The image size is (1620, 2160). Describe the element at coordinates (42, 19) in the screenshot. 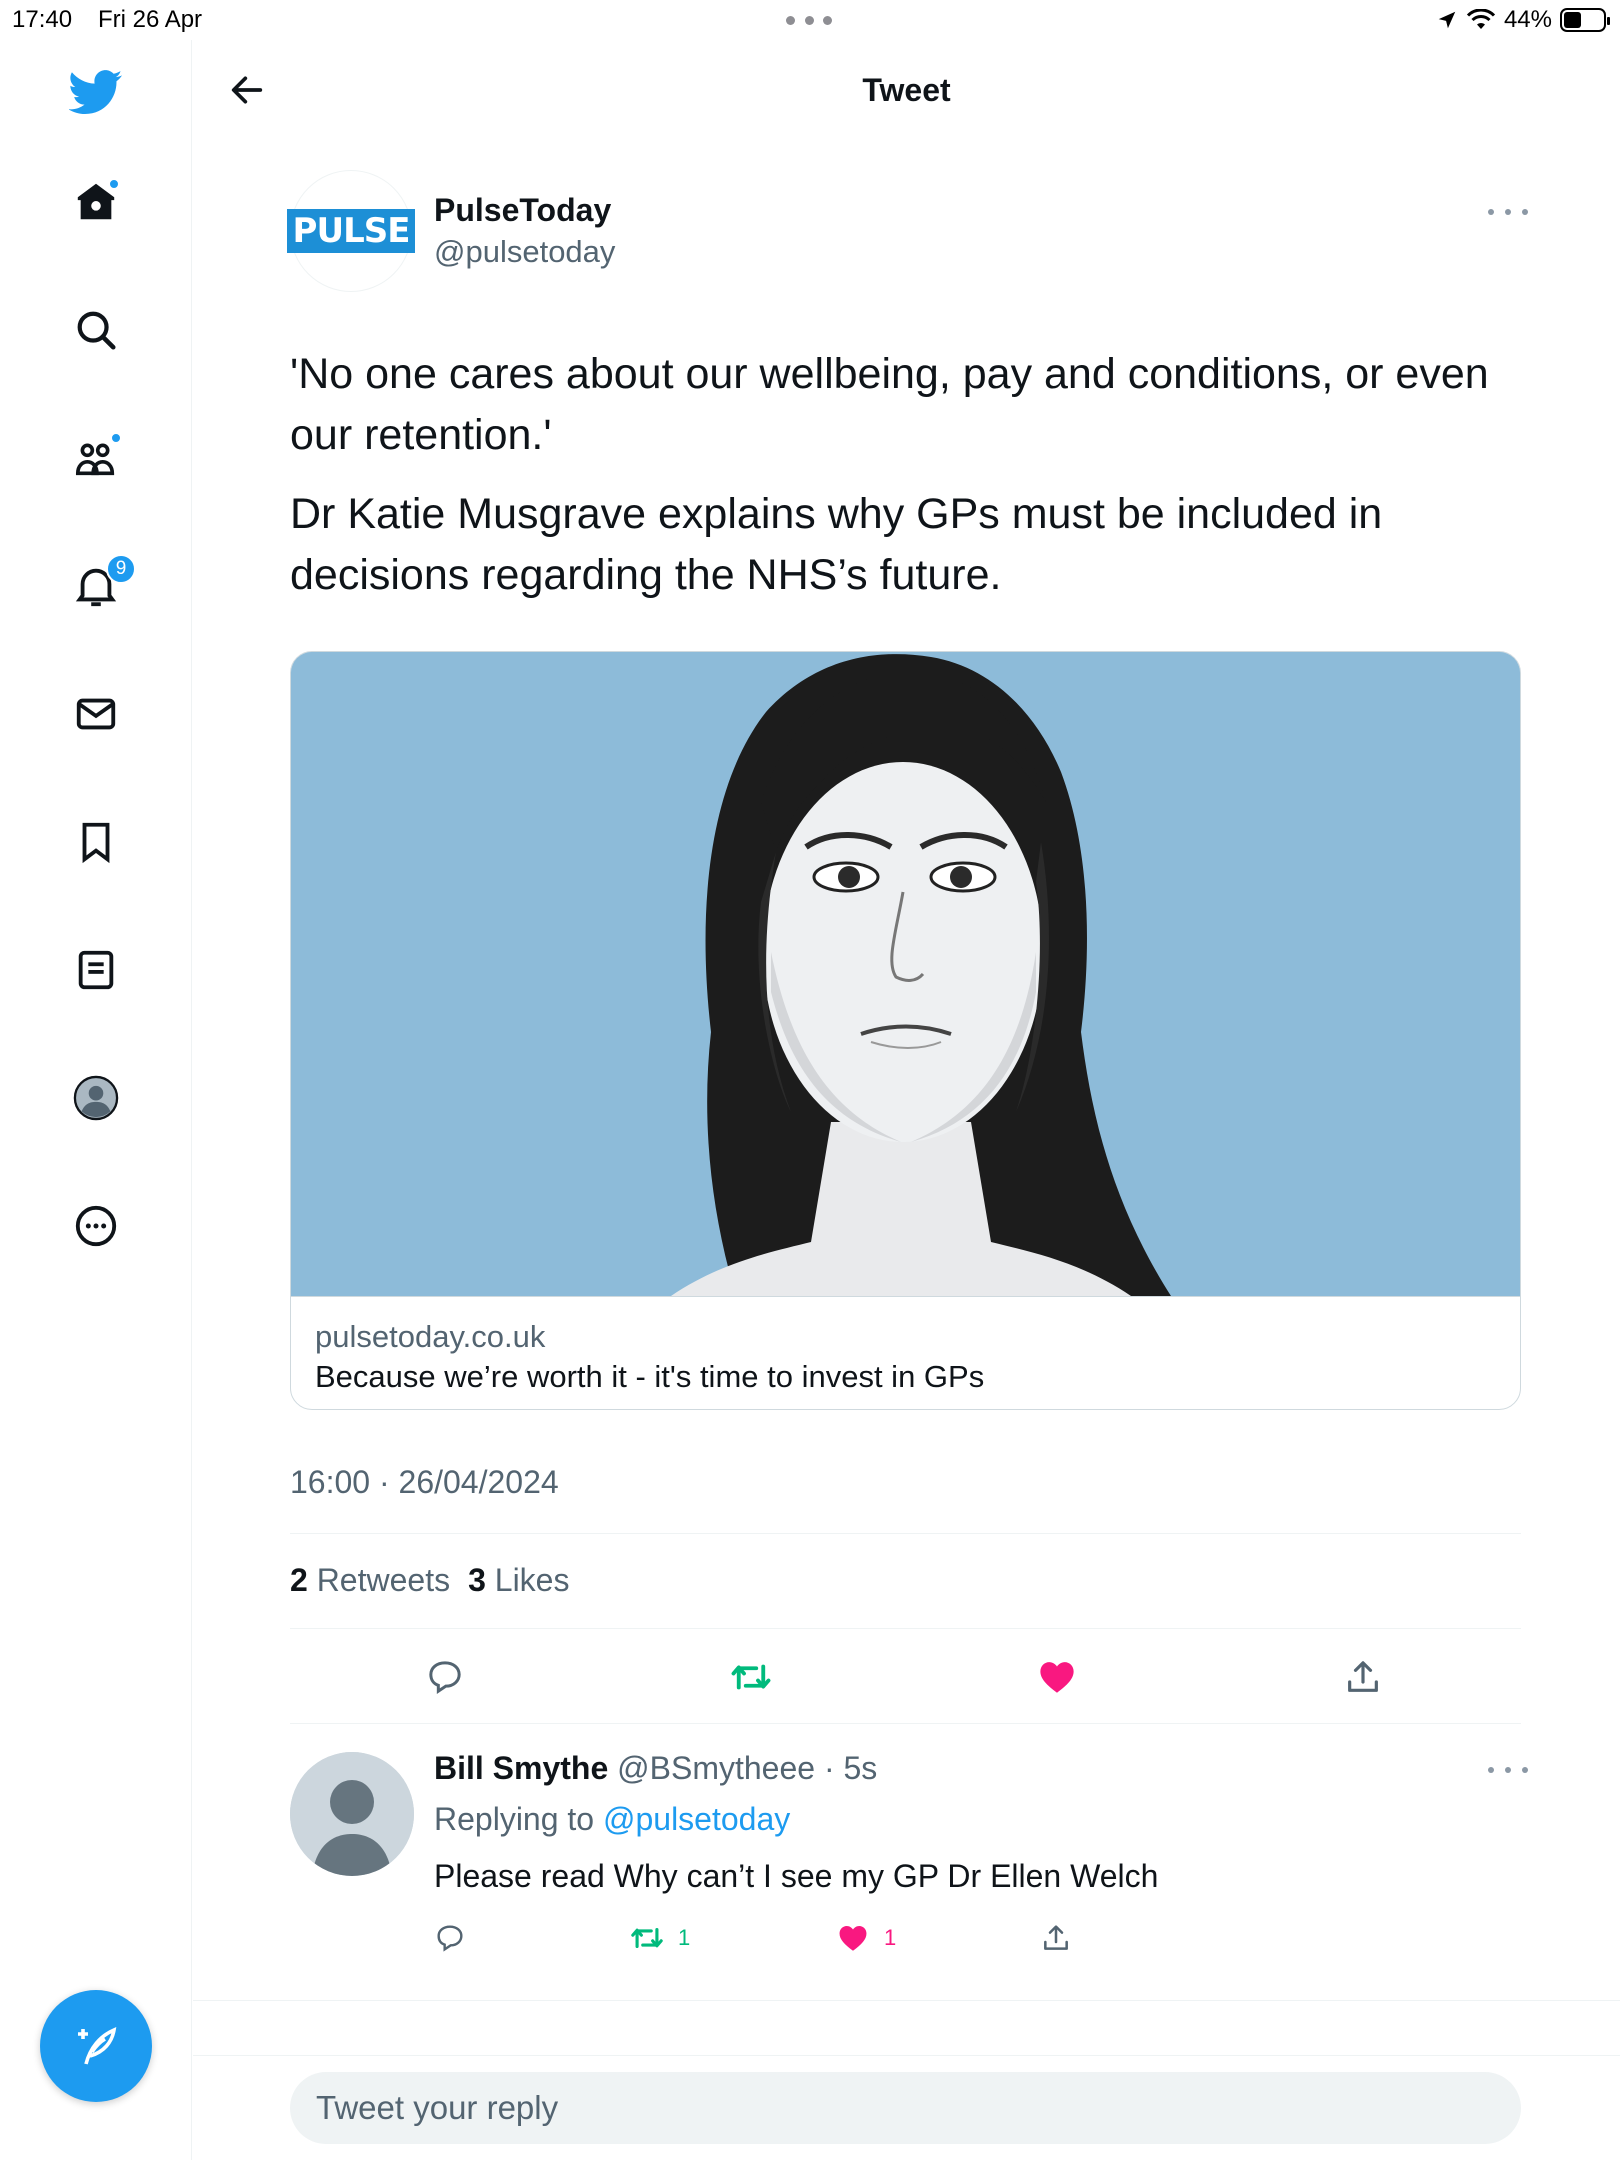

I see `status-time: 17:40` at that location.